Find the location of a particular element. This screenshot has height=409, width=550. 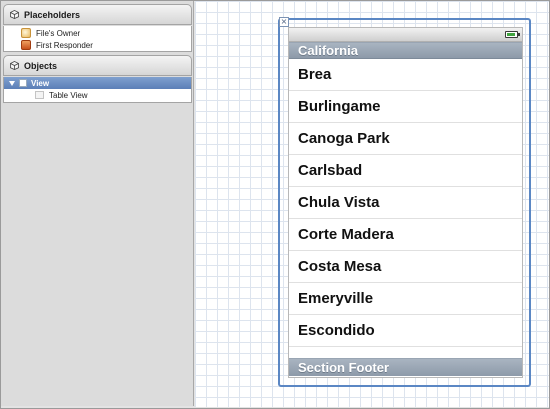

section-header: California is located at coordinates (405, 50).